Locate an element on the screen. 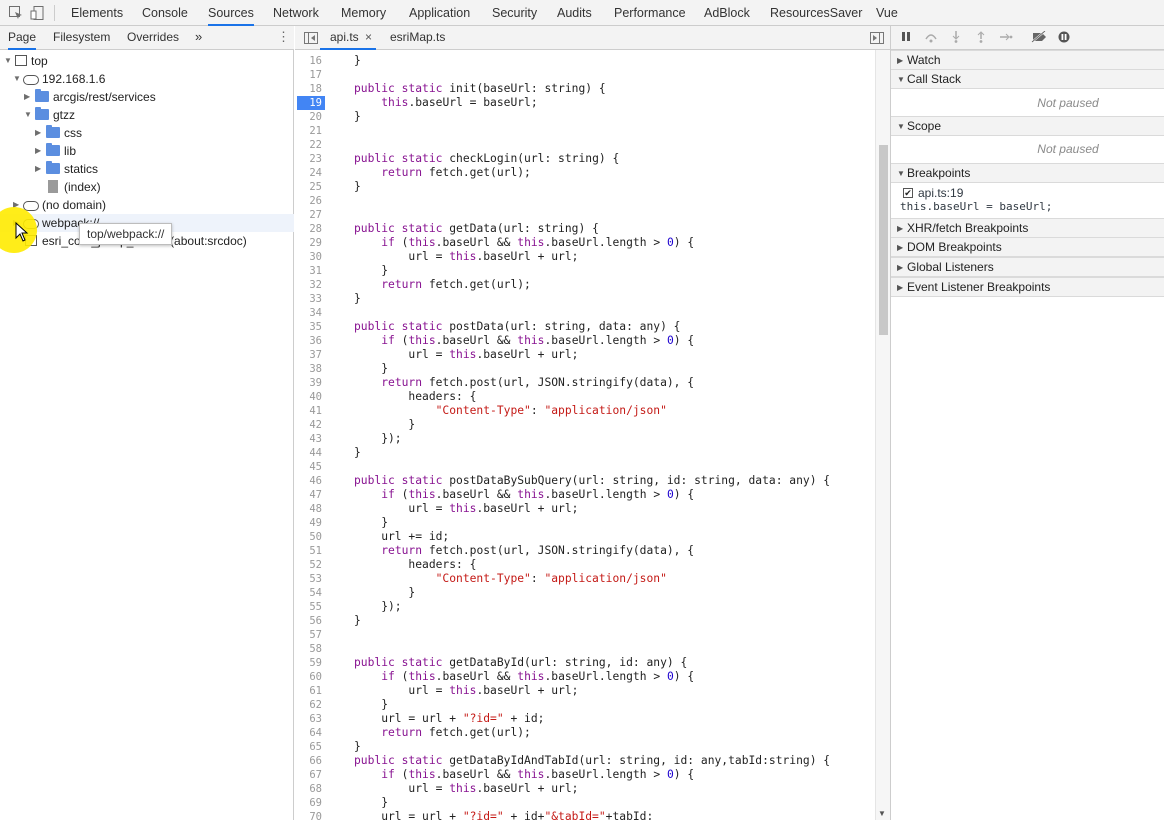 The width and height of the screenshot is (1164, 820). inspect-element-icon is located at coordinates (16, 13).